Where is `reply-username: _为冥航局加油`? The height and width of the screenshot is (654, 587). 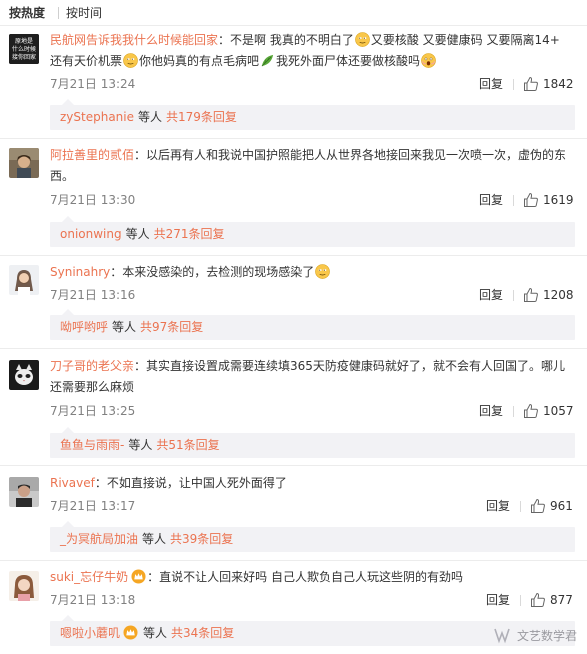 reply-username: _为冥航局加油 is located at coordinates (99, 539).